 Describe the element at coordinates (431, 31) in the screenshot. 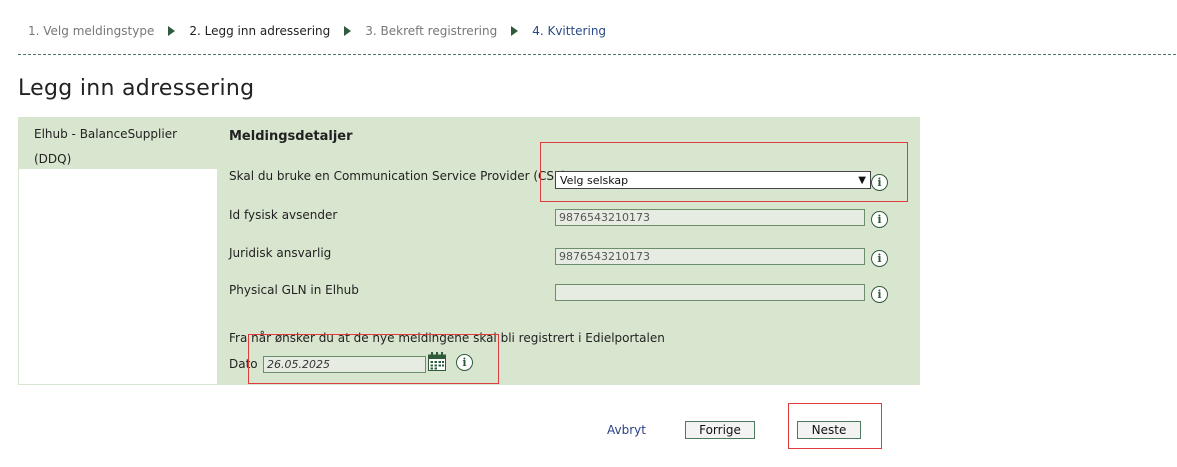

I see `step-3: 3. Bekreft registrering` at that location.